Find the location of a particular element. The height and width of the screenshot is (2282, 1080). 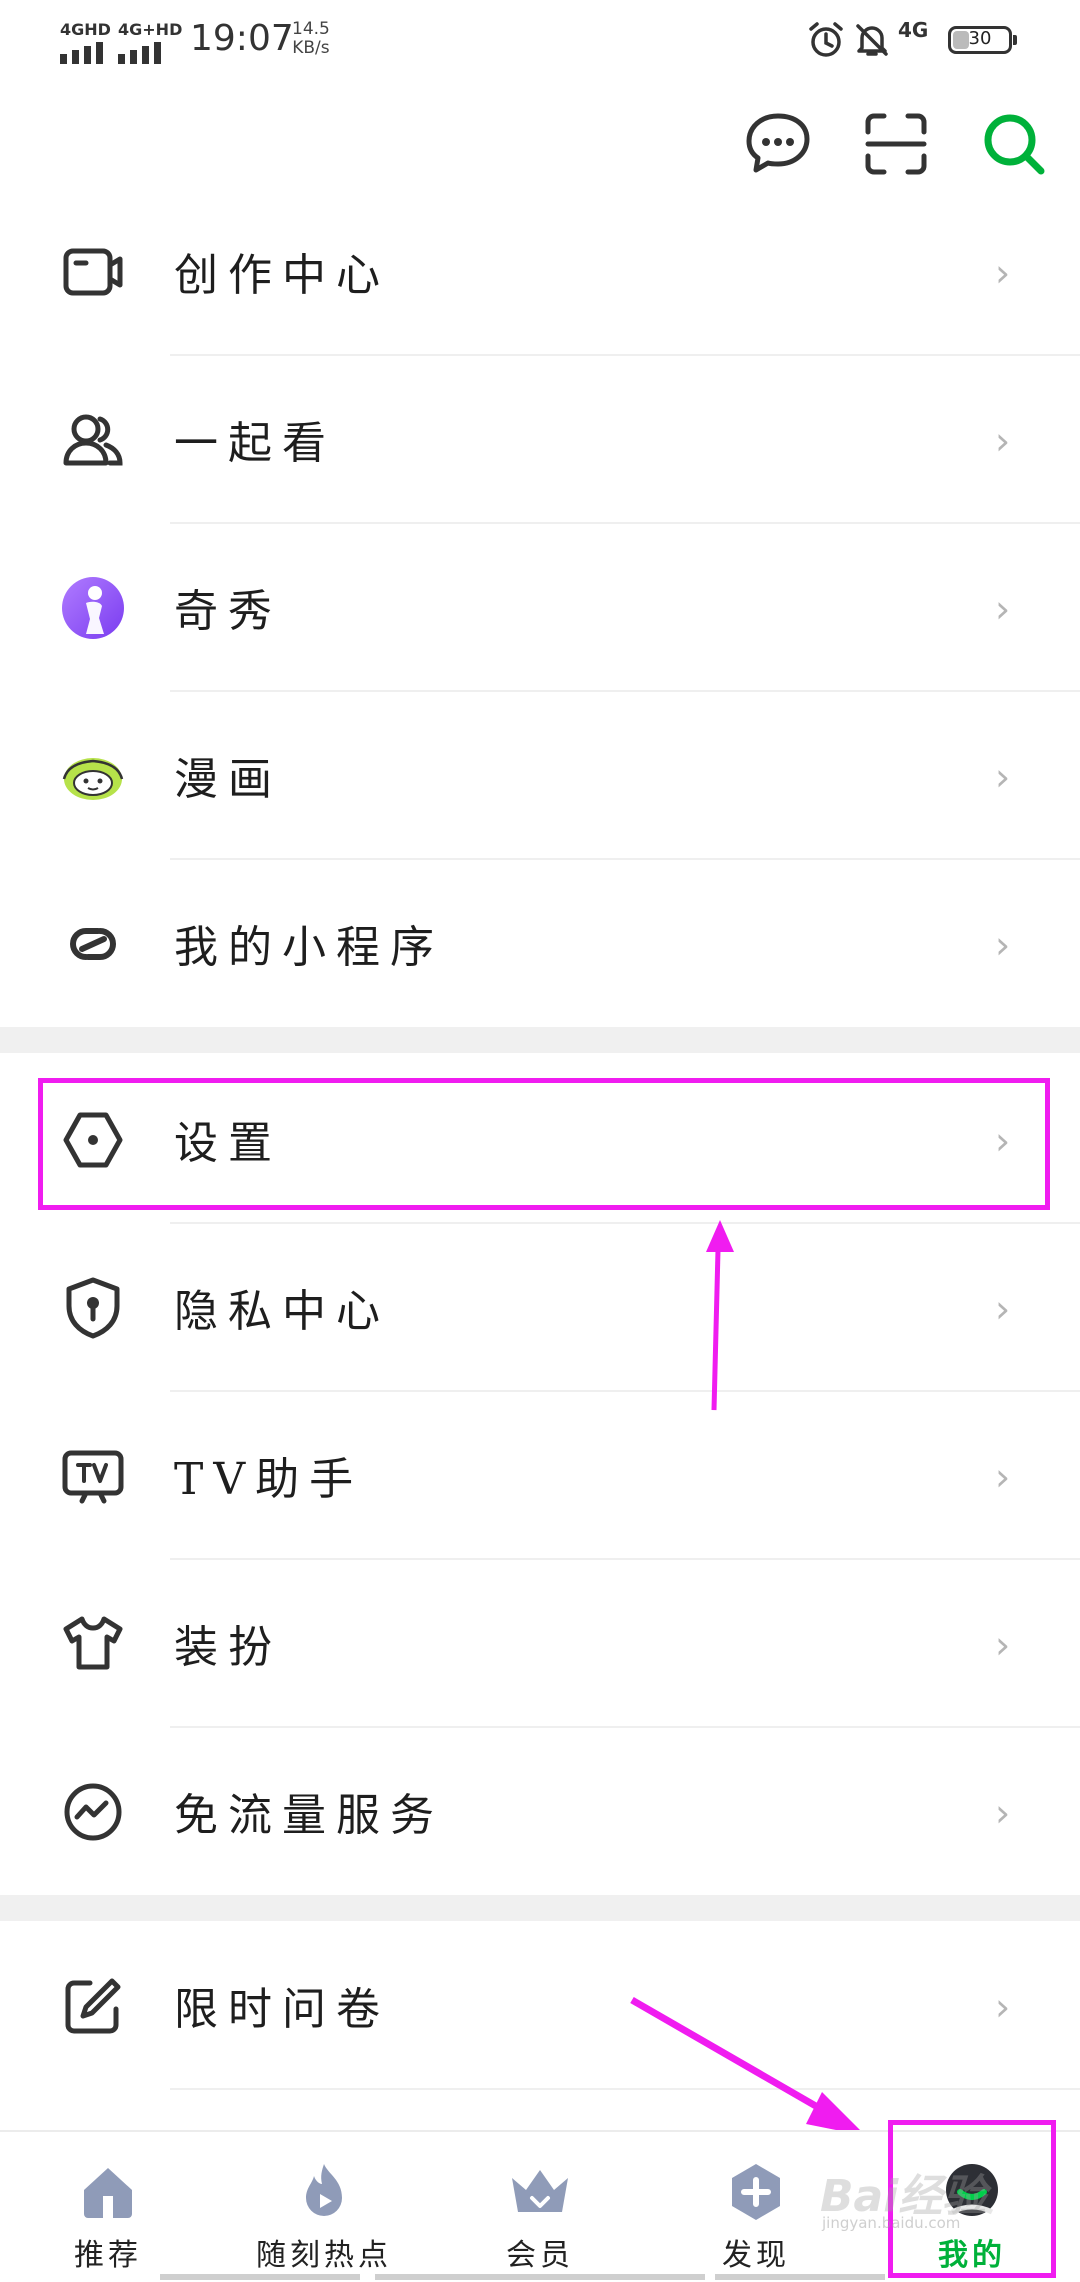

fire-icon is located at coordinates (324, 2190).